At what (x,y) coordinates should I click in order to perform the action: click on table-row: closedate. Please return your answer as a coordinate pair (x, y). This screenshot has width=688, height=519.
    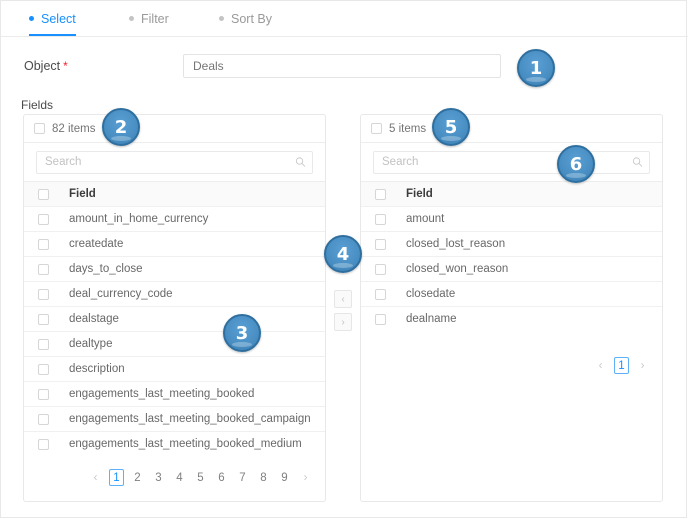
    Looking at the image, I should click on (511, 293).